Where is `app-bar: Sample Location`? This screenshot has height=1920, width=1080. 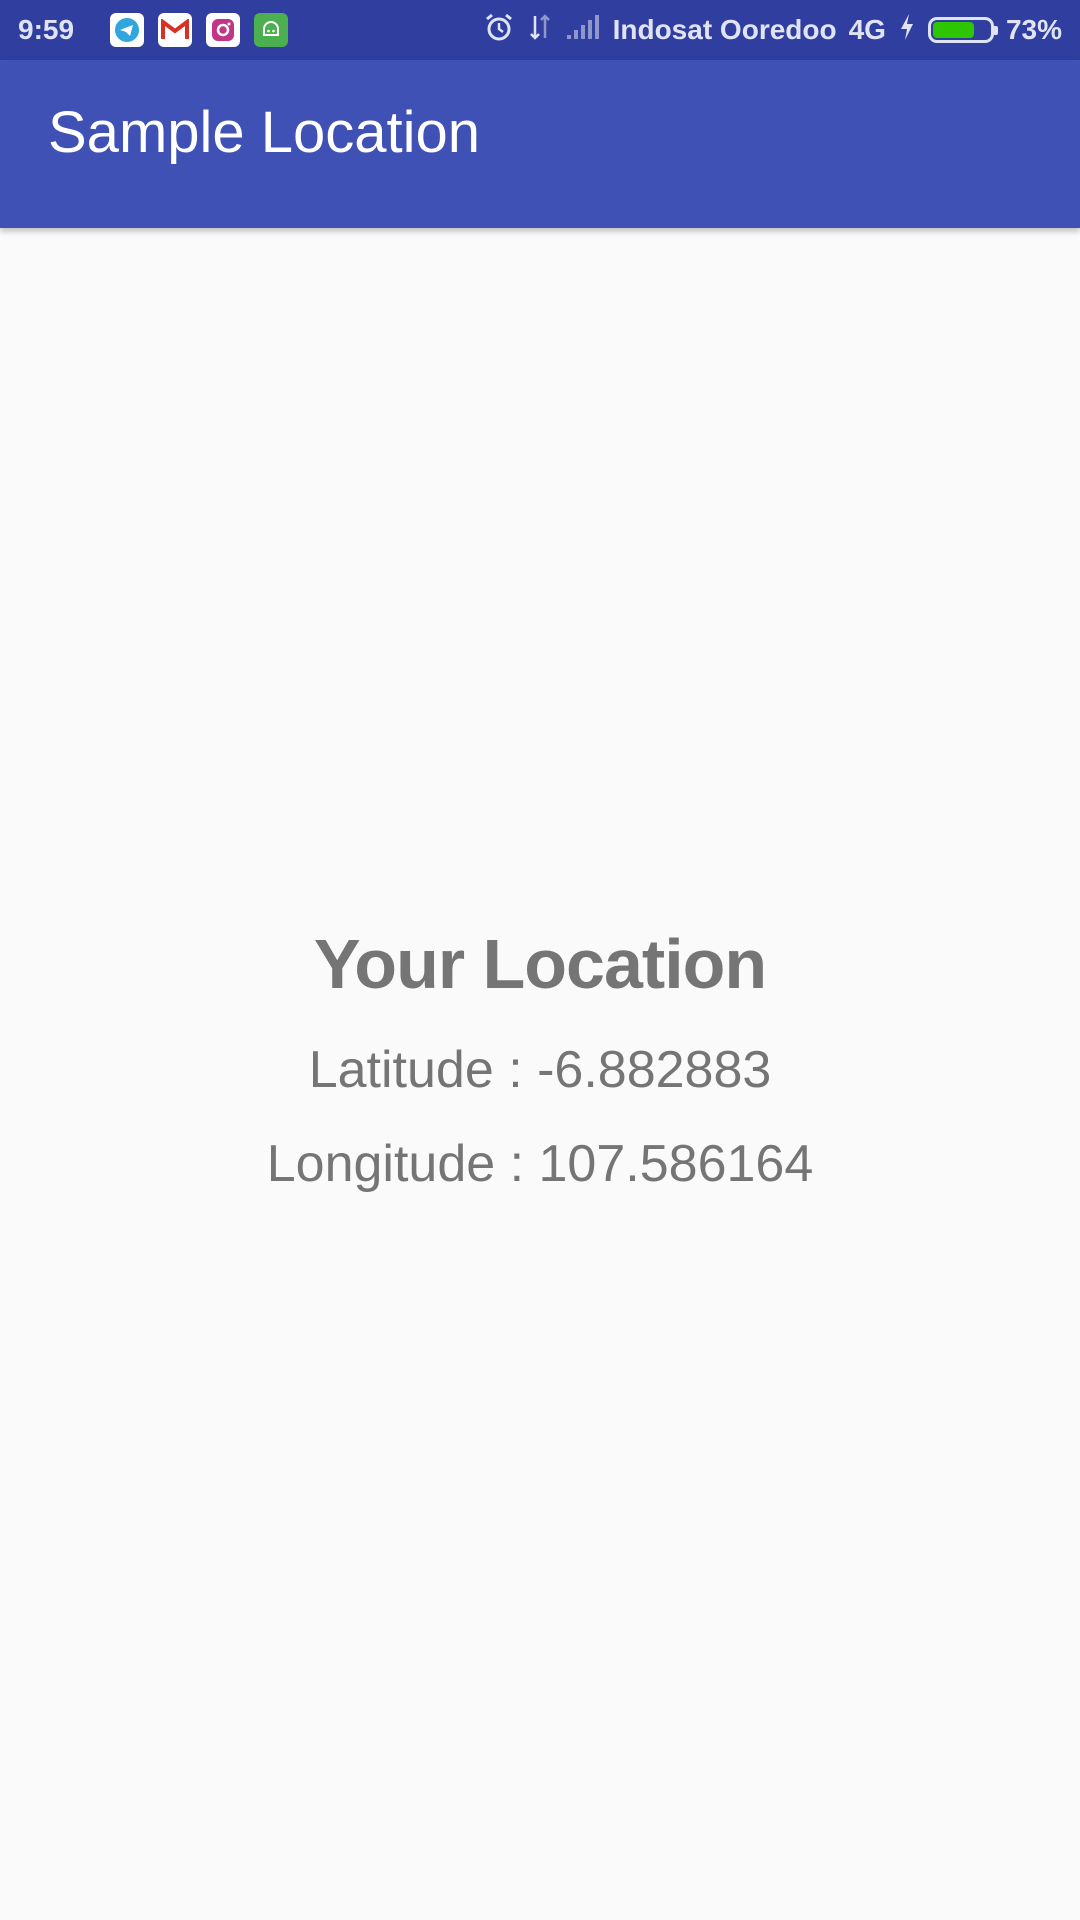
app-bar: Sample Location is located at coordinates (540, 144).